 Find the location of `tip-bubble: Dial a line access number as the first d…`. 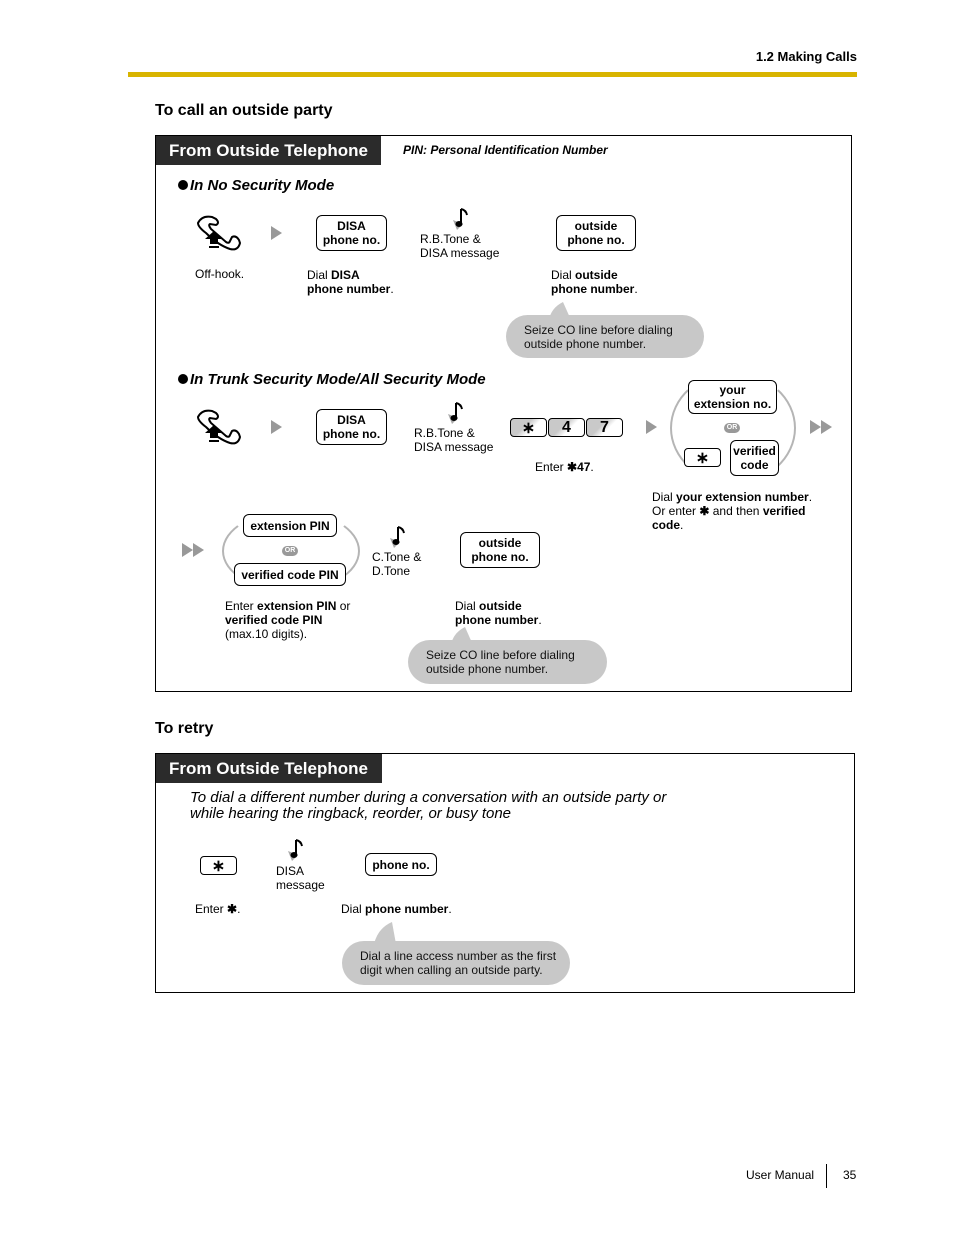

tip-bubble: Dial a line access number as the first d… is located at coordinates (456, 963).